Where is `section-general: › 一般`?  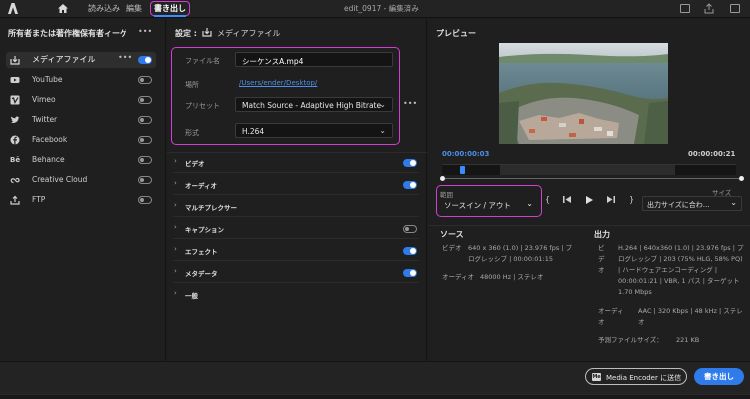 section-general: › 一般 is located at coordinates (296, 295).